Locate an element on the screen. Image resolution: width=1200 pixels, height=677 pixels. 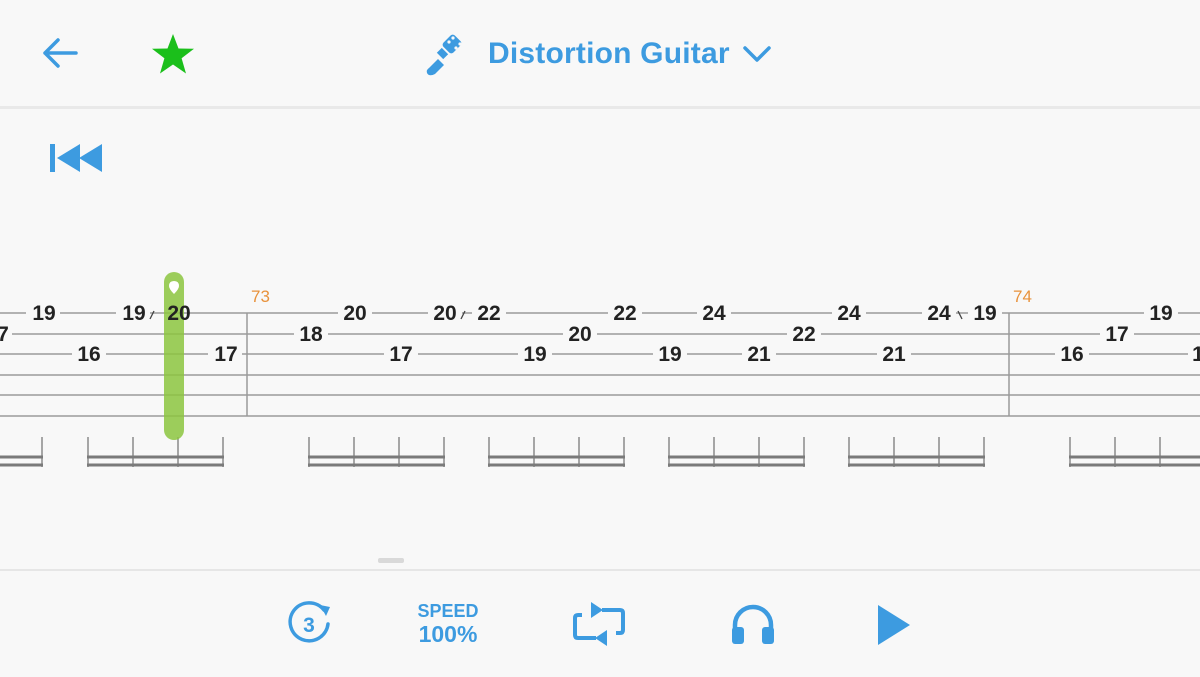
fret-note: 18 is located at coordinates (311, 334).